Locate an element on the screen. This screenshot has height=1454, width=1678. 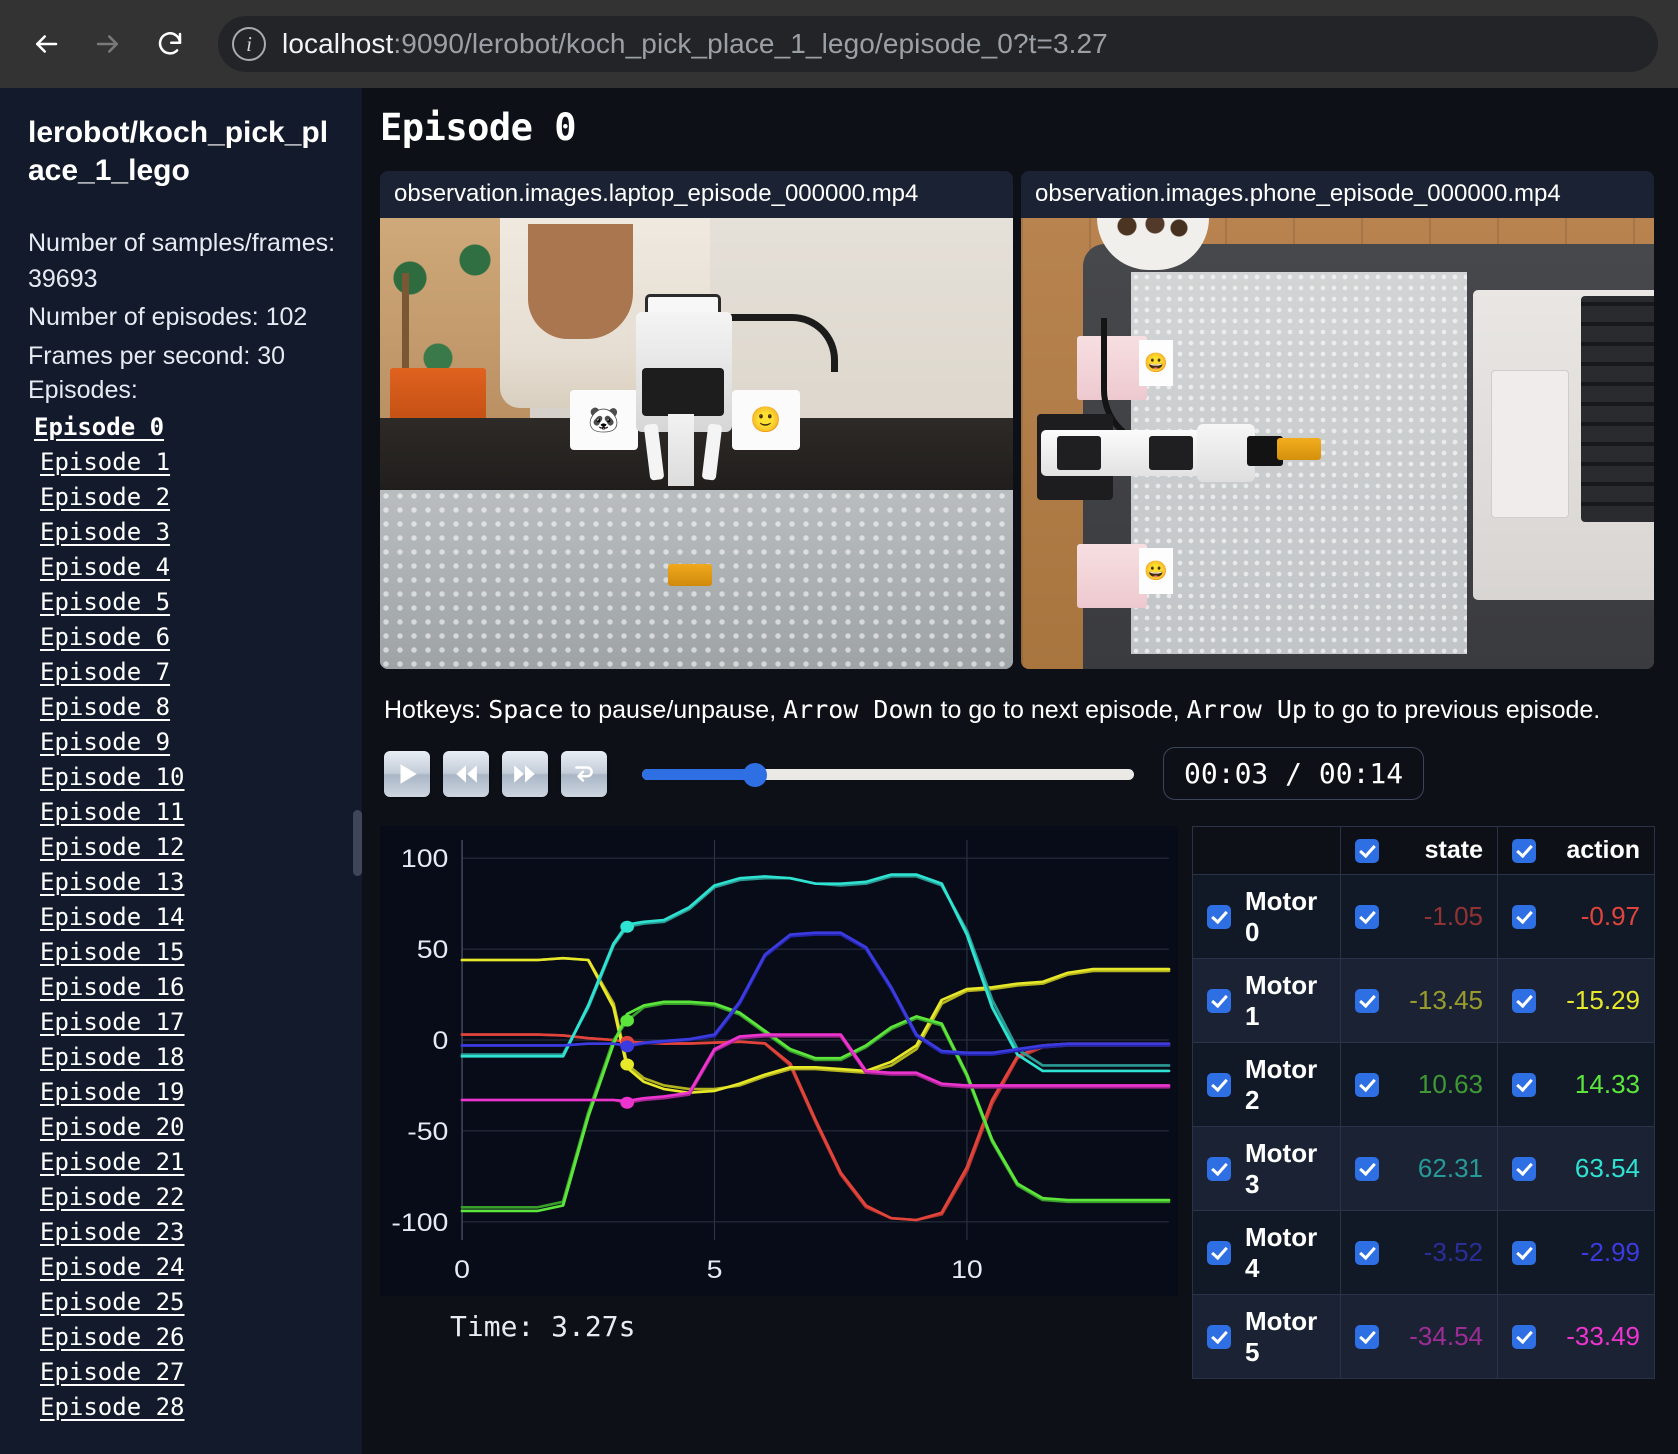
episode-link-12: Episode 12 is located at coordinates (183, 847).